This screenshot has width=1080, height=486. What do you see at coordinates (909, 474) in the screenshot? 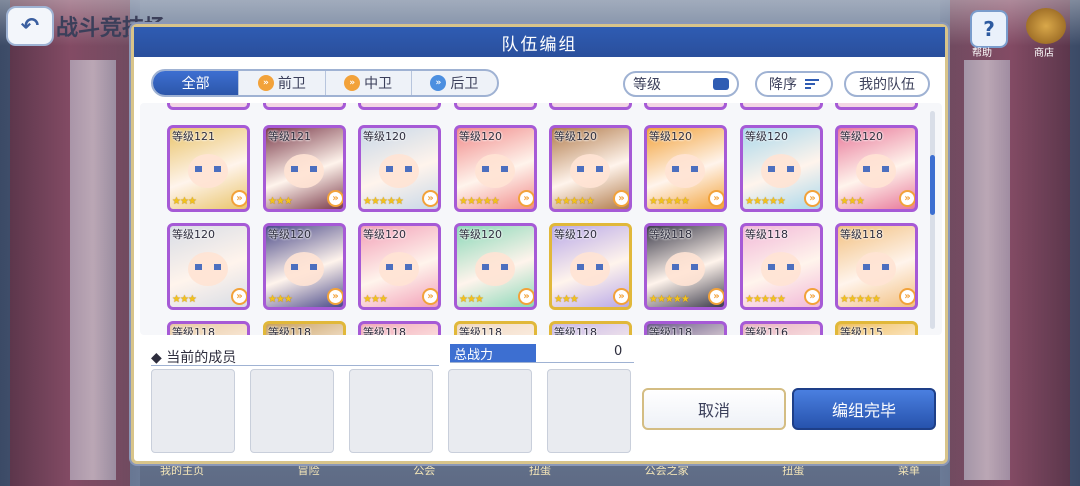
I see `bottom-tab: 菜单` at bounding box center [909, 474].